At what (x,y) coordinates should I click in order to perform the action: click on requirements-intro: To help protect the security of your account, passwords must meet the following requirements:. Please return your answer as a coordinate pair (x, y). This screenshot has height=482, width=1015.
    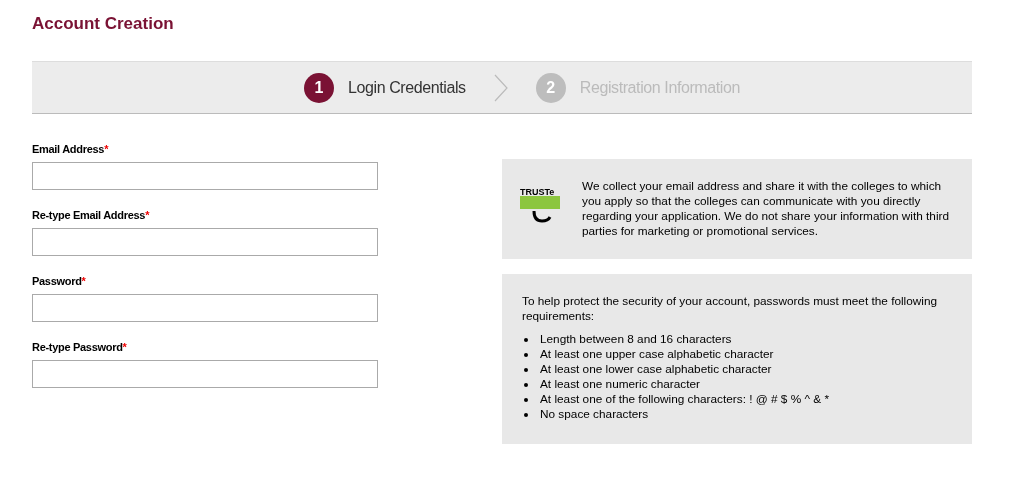
    Looking at the image, I should click on (730, 309).